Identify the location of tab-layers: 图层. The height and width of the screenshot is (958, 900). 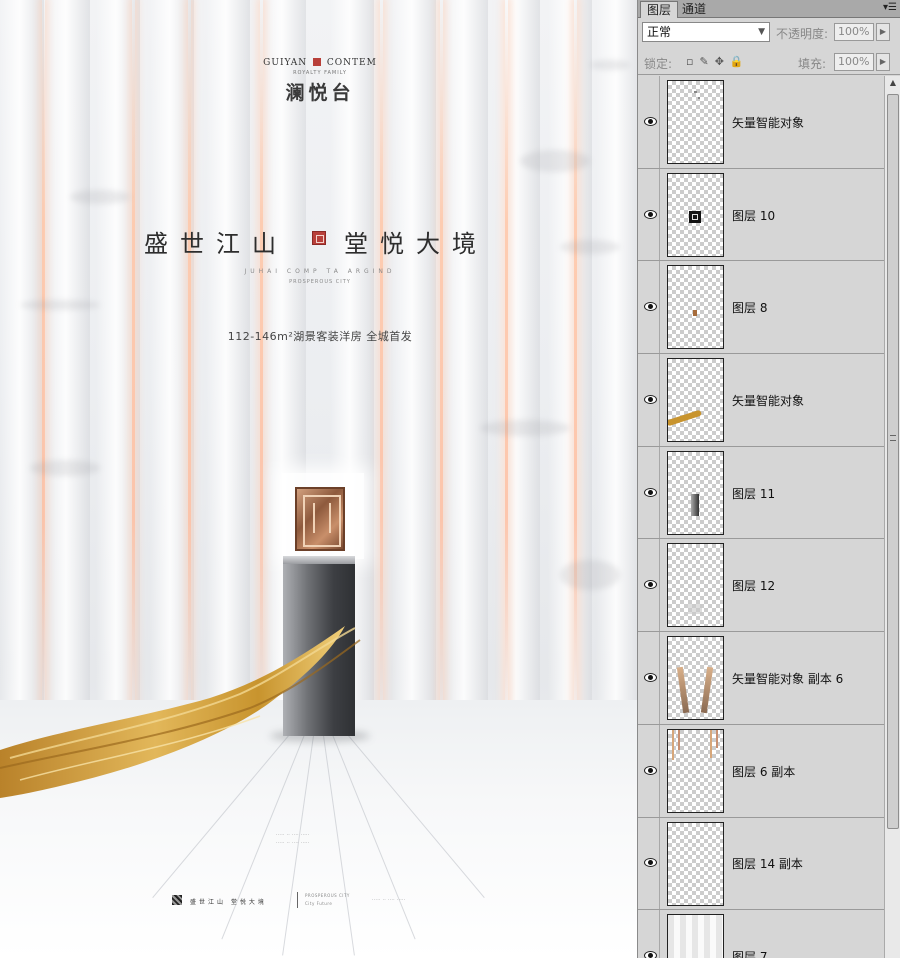
(659, 9).